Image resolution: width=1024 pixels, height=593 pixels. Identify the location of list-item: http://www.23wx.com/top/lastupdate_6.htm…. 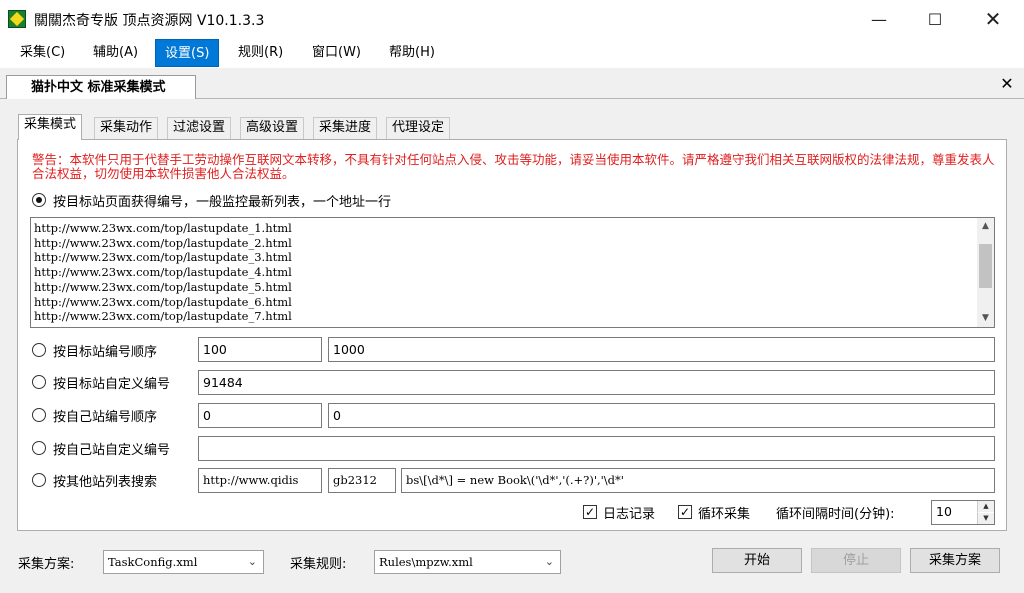
(163, 301).